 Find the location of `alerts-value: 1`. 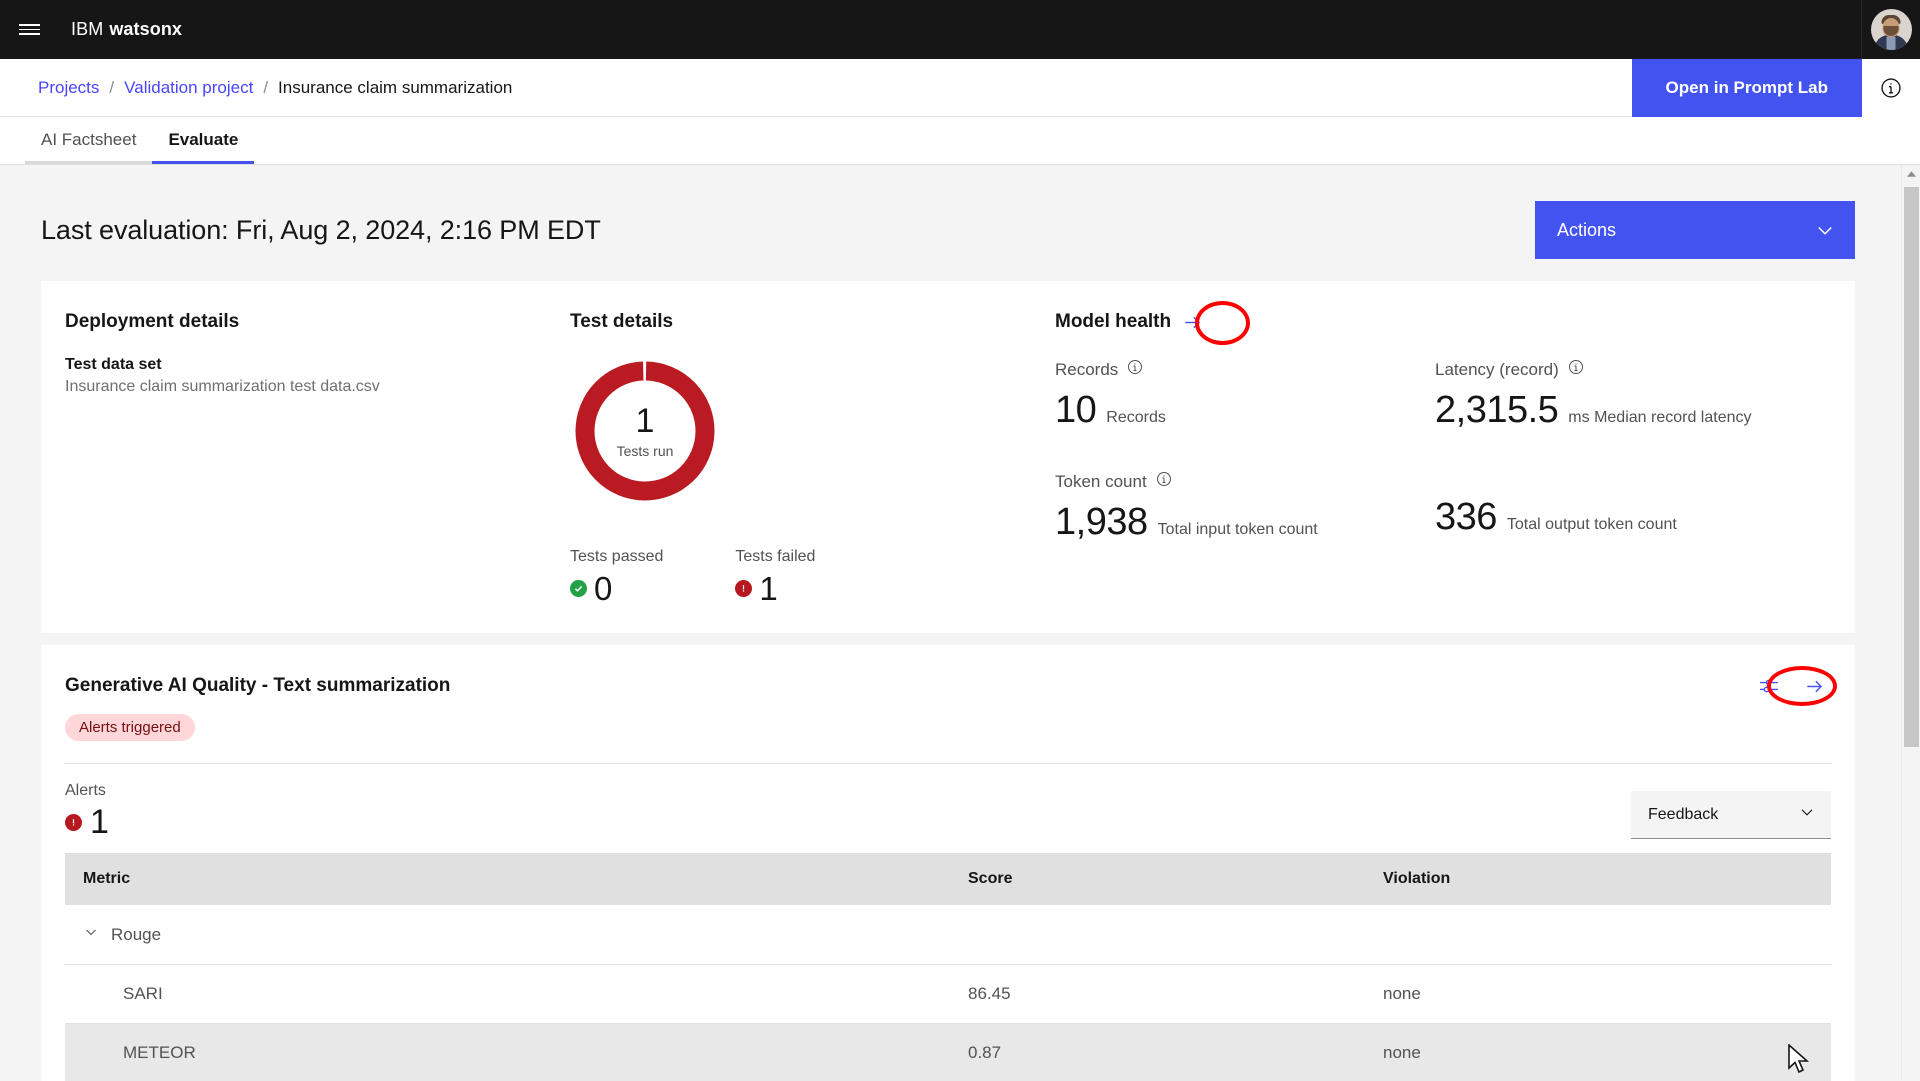

alerts-value: 1 is located at coordinates (99, 822).